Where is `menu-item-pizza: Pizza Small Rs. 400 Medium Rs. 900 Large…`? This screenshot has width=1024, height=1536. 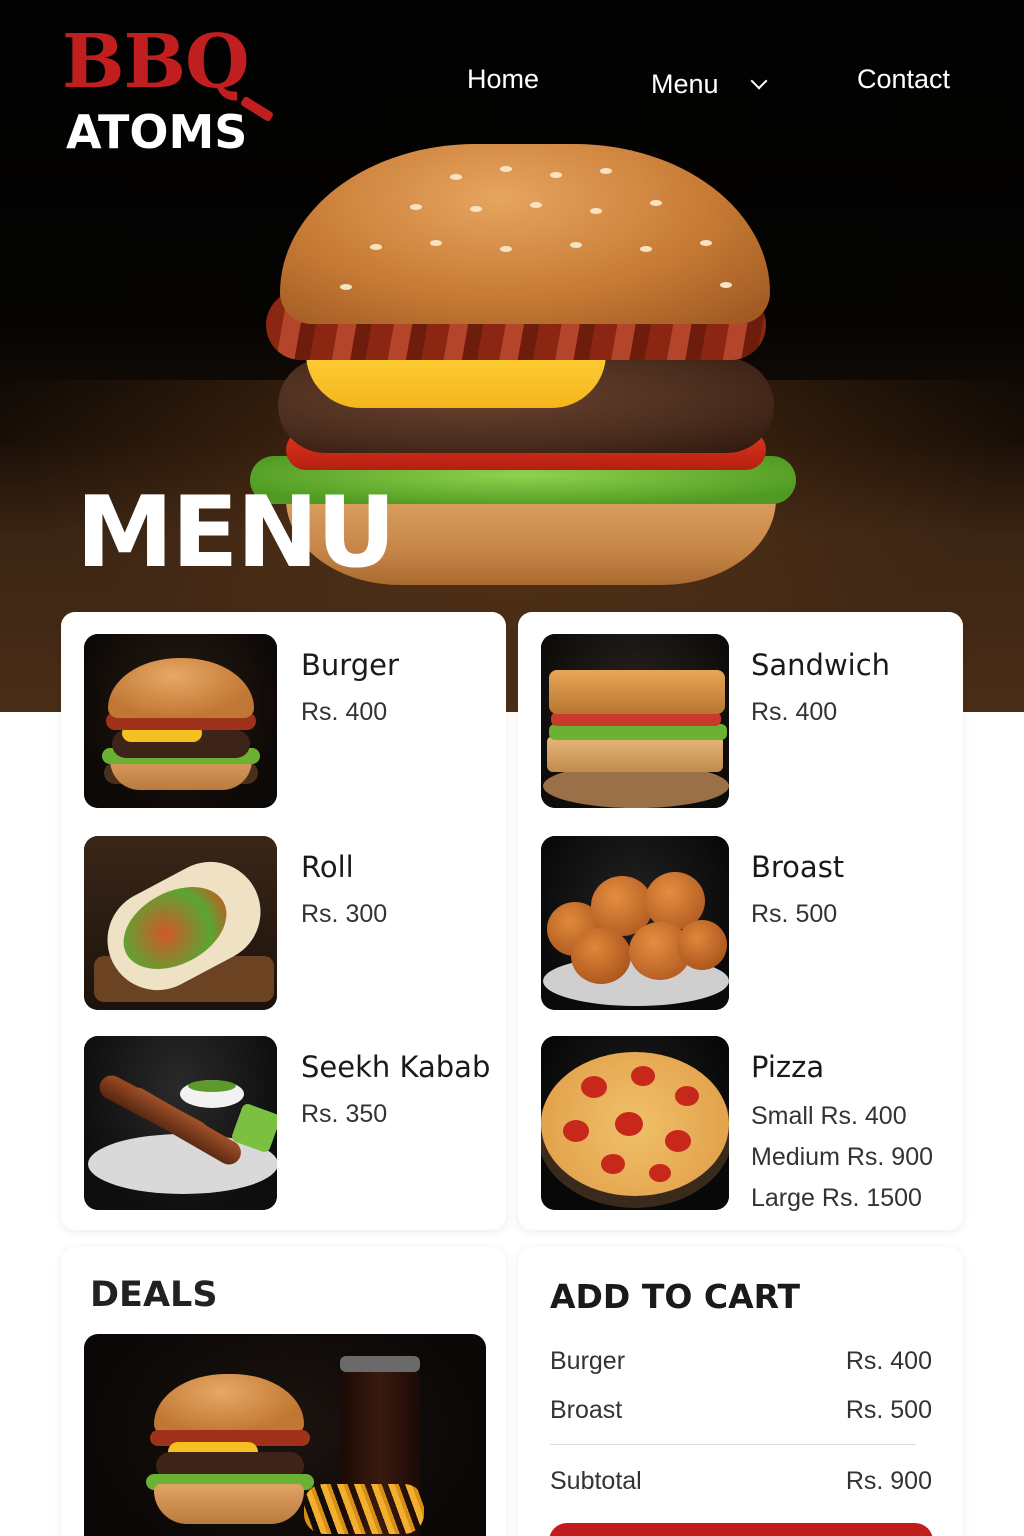 menu-item-pizza: Pizza Small Rs. 400 Medium Rs. 900 Large… is located at coordinates (746, 1124).